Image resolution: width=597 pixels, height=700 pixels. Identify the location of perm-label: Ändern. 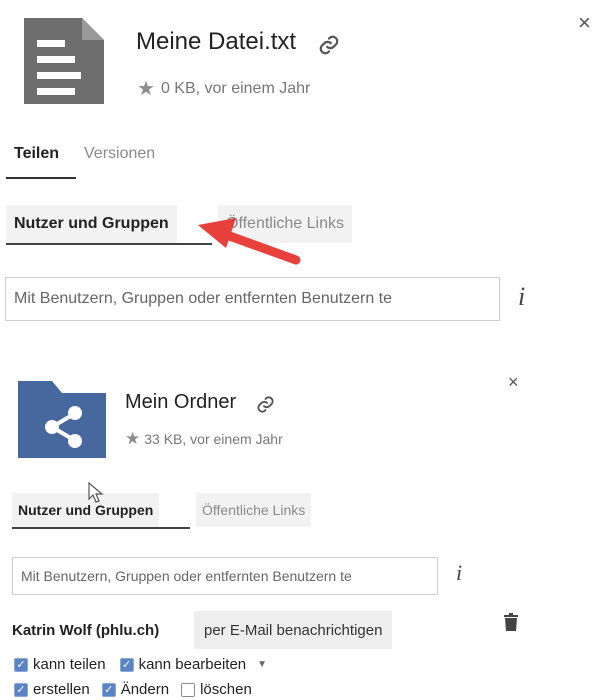
(145, 689).